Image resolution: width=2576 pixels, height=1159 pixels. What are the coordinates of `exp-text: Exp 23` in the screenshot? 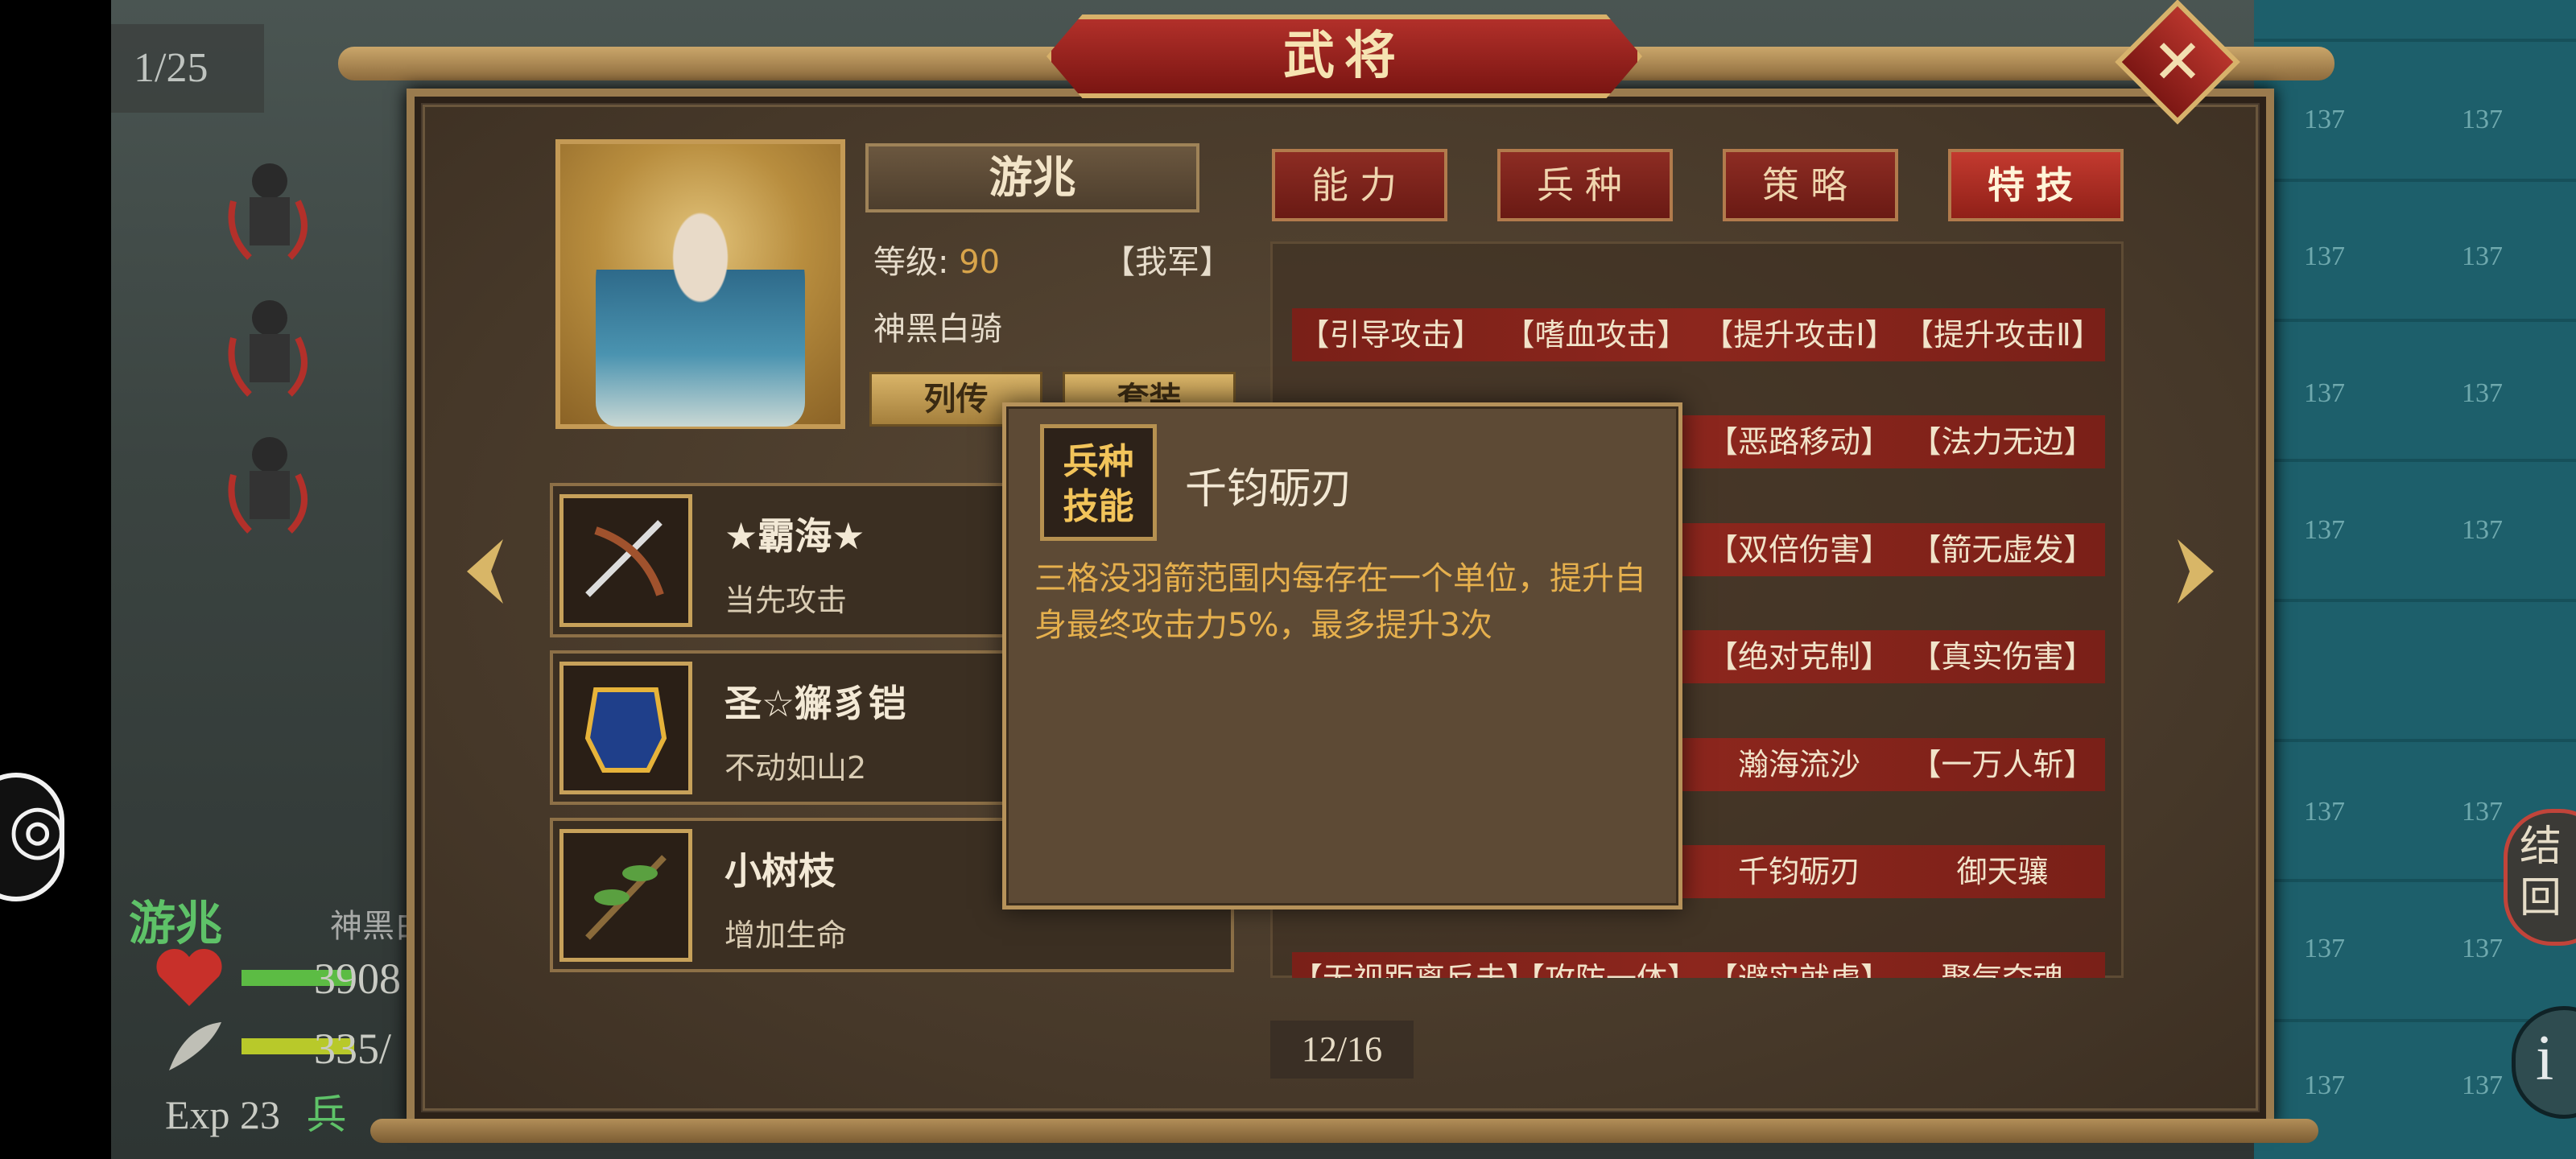 It's located at (223, 1114).